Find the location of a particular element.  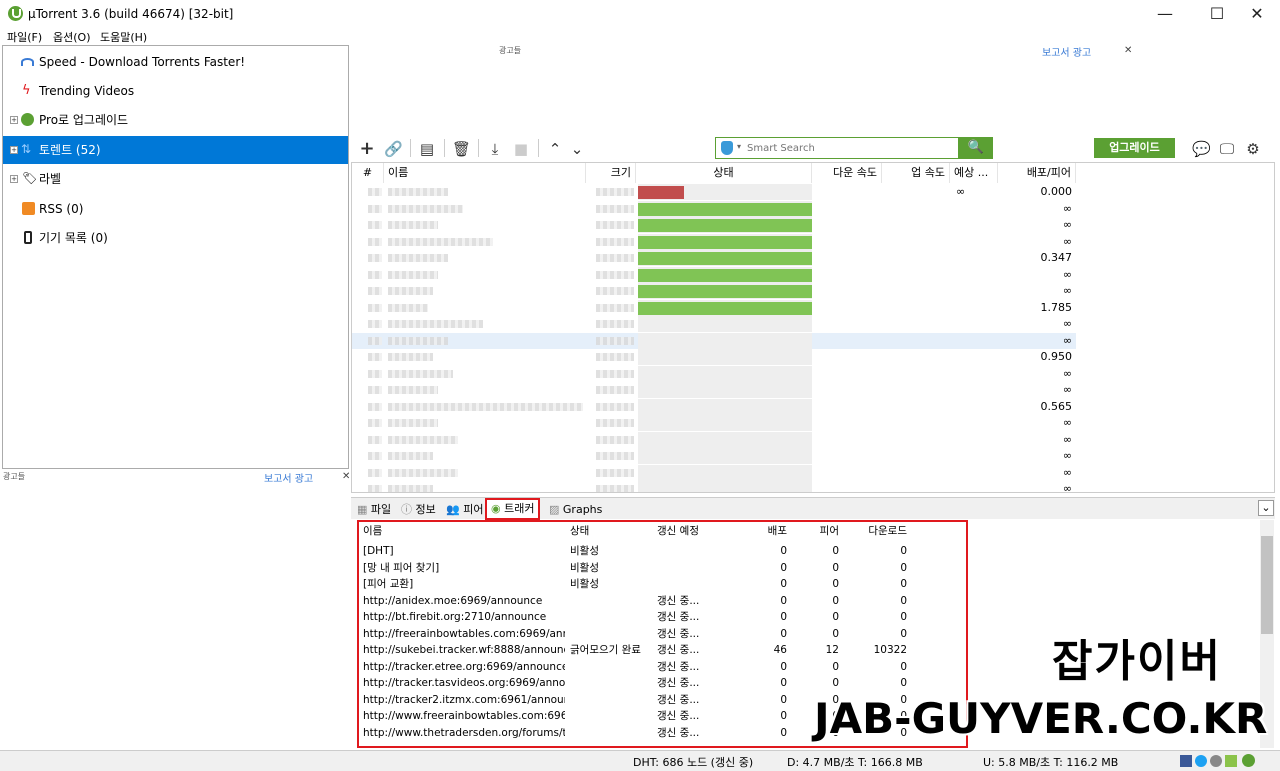

move-up-icon: ⌃ is located at coordinates (555, 149).